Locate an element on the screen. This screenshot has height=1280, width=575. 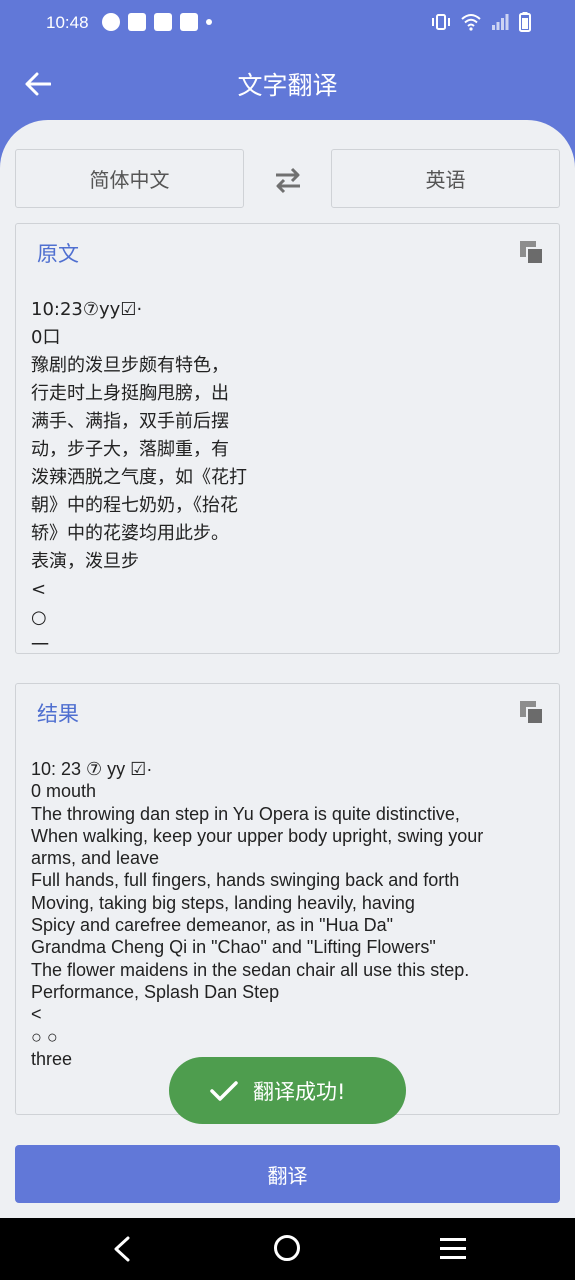
app-bar: 文字翻译 is located at coordinates (287, 84).